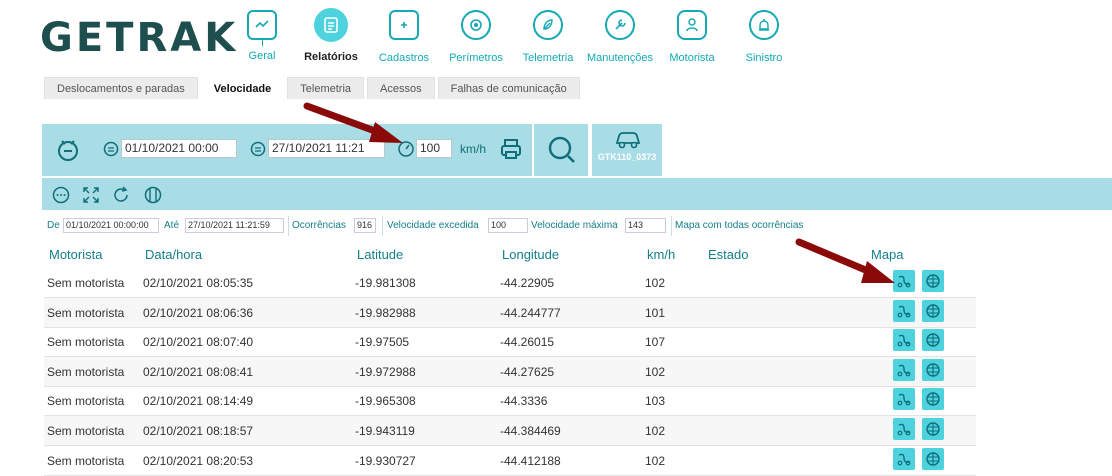 This screenshot has height=476, width=1112. Describe the element at coordinates (91, 195) in the screenshot. I see `expand-icon` at that location.